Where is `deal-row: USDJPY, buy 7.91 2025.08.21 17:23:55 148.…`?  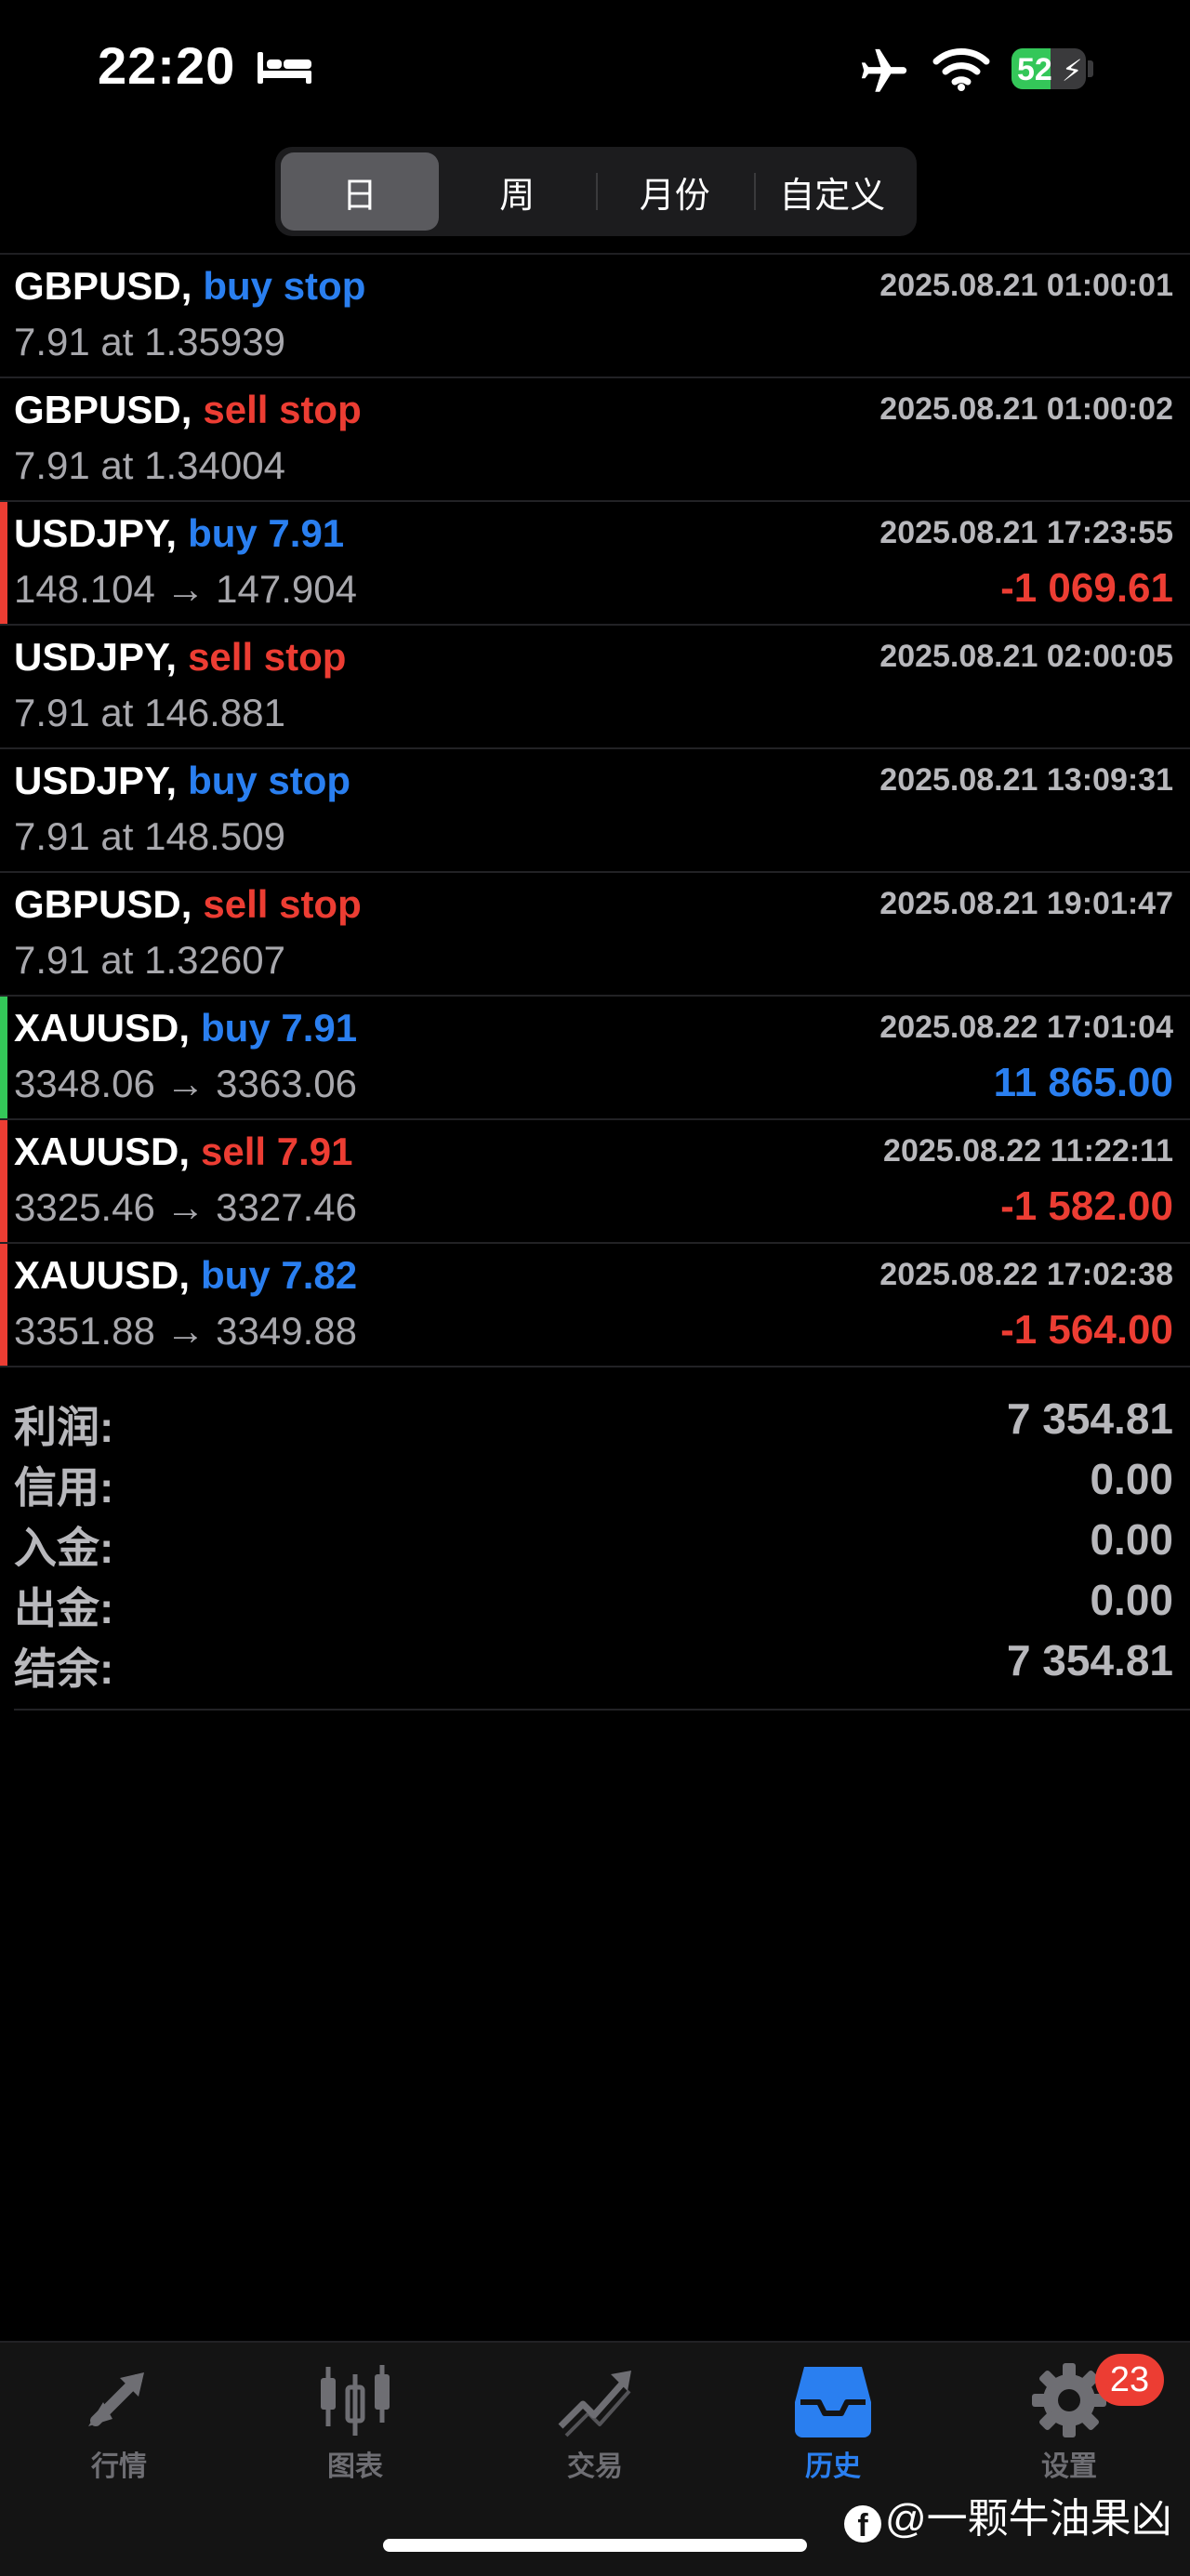
deal-row: USDJPY, buy 7.91 2025.08.21 17:23:55 148.… is located at coordinates (595, 564).